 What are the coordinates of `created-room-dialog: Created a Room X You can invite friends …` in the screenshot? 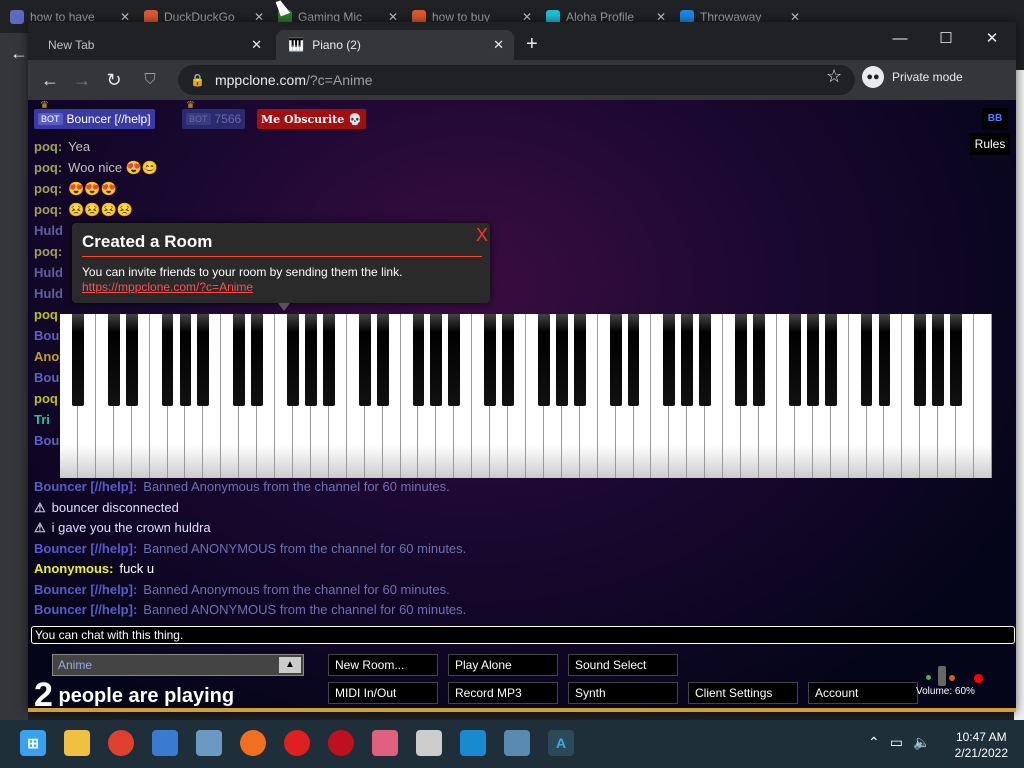 It's located at (281, 267).